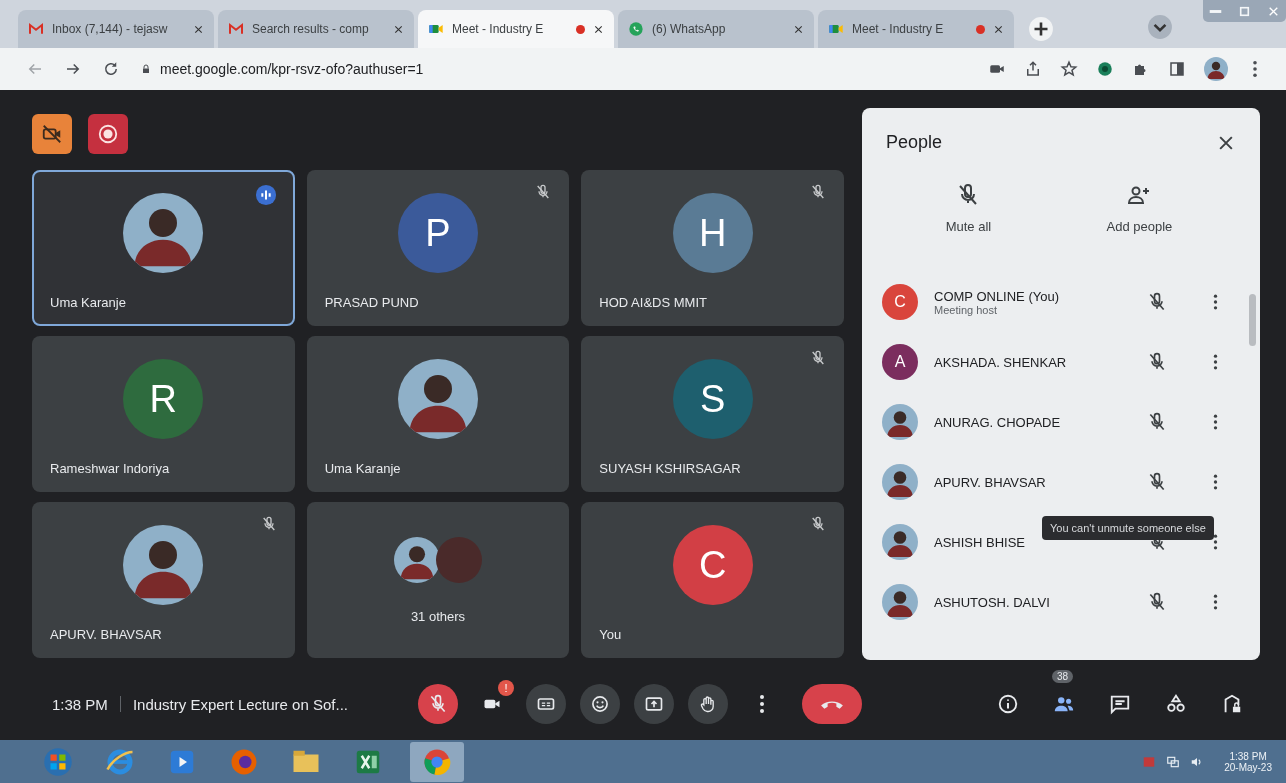 The image size is (1286, 783). Describe the element at coordinates (914, 142) in the screenshot. I see `panel-title: People` at that location.